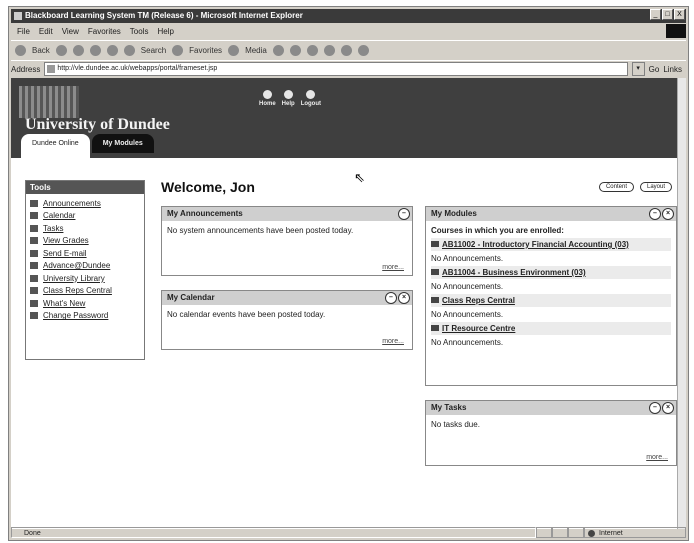 This screenshot has height=543, width=694. Describe the element at coordinates (234, 50) in the screenshot. I see `media-icon` at that location.